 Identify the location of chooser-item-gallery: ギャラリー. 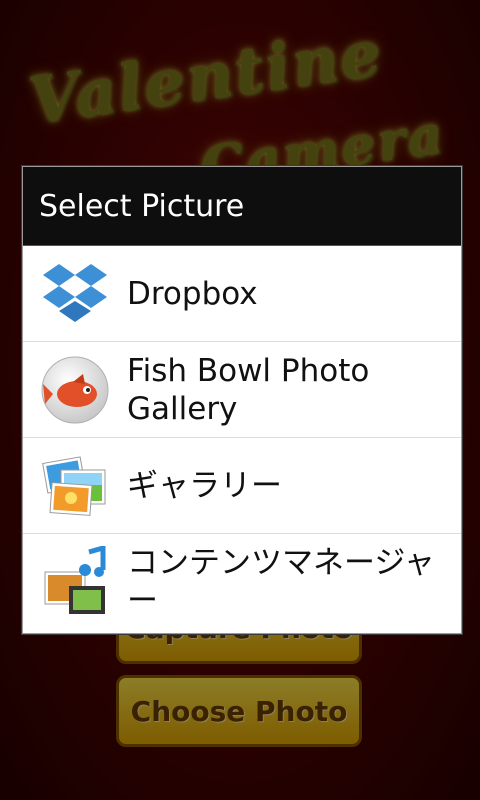
(242, 486).